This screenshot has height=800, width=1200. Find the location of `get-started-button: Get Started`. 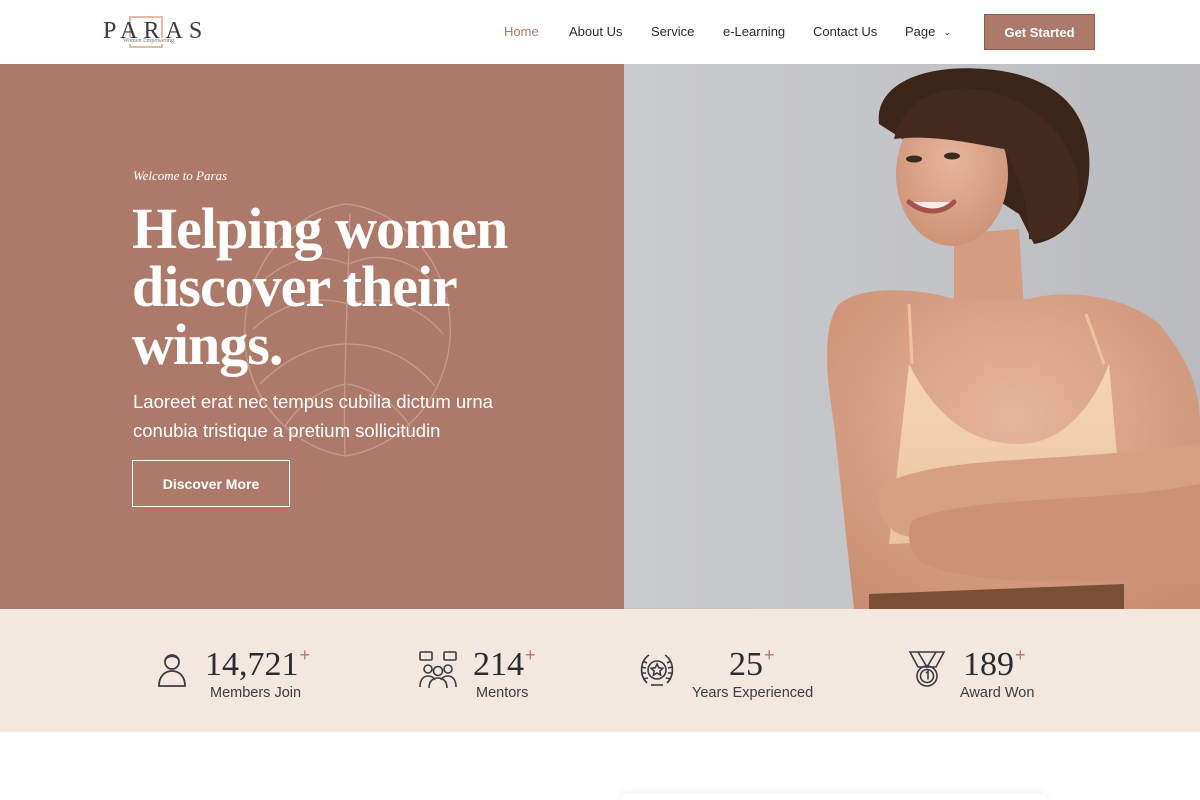

get-started-button: Get Started is located at coordinates (1039, 32).